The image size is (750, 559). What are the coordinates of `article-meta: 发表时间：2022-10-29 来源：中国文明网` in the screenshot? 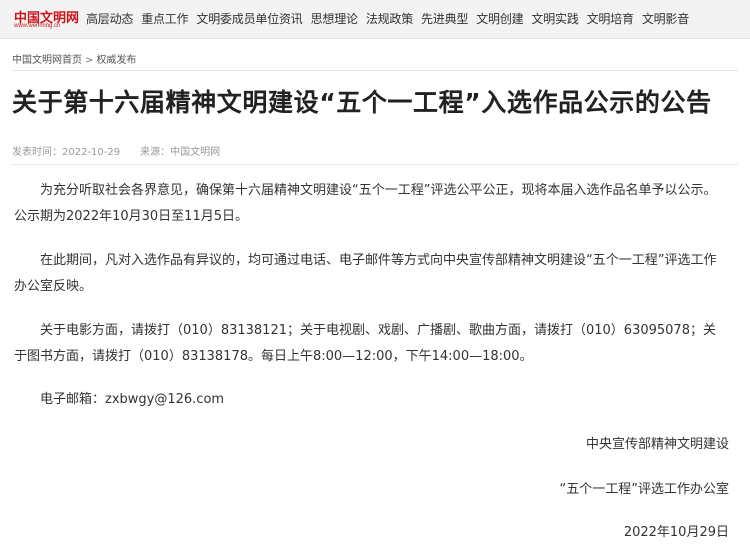 It's located at (116, 150).